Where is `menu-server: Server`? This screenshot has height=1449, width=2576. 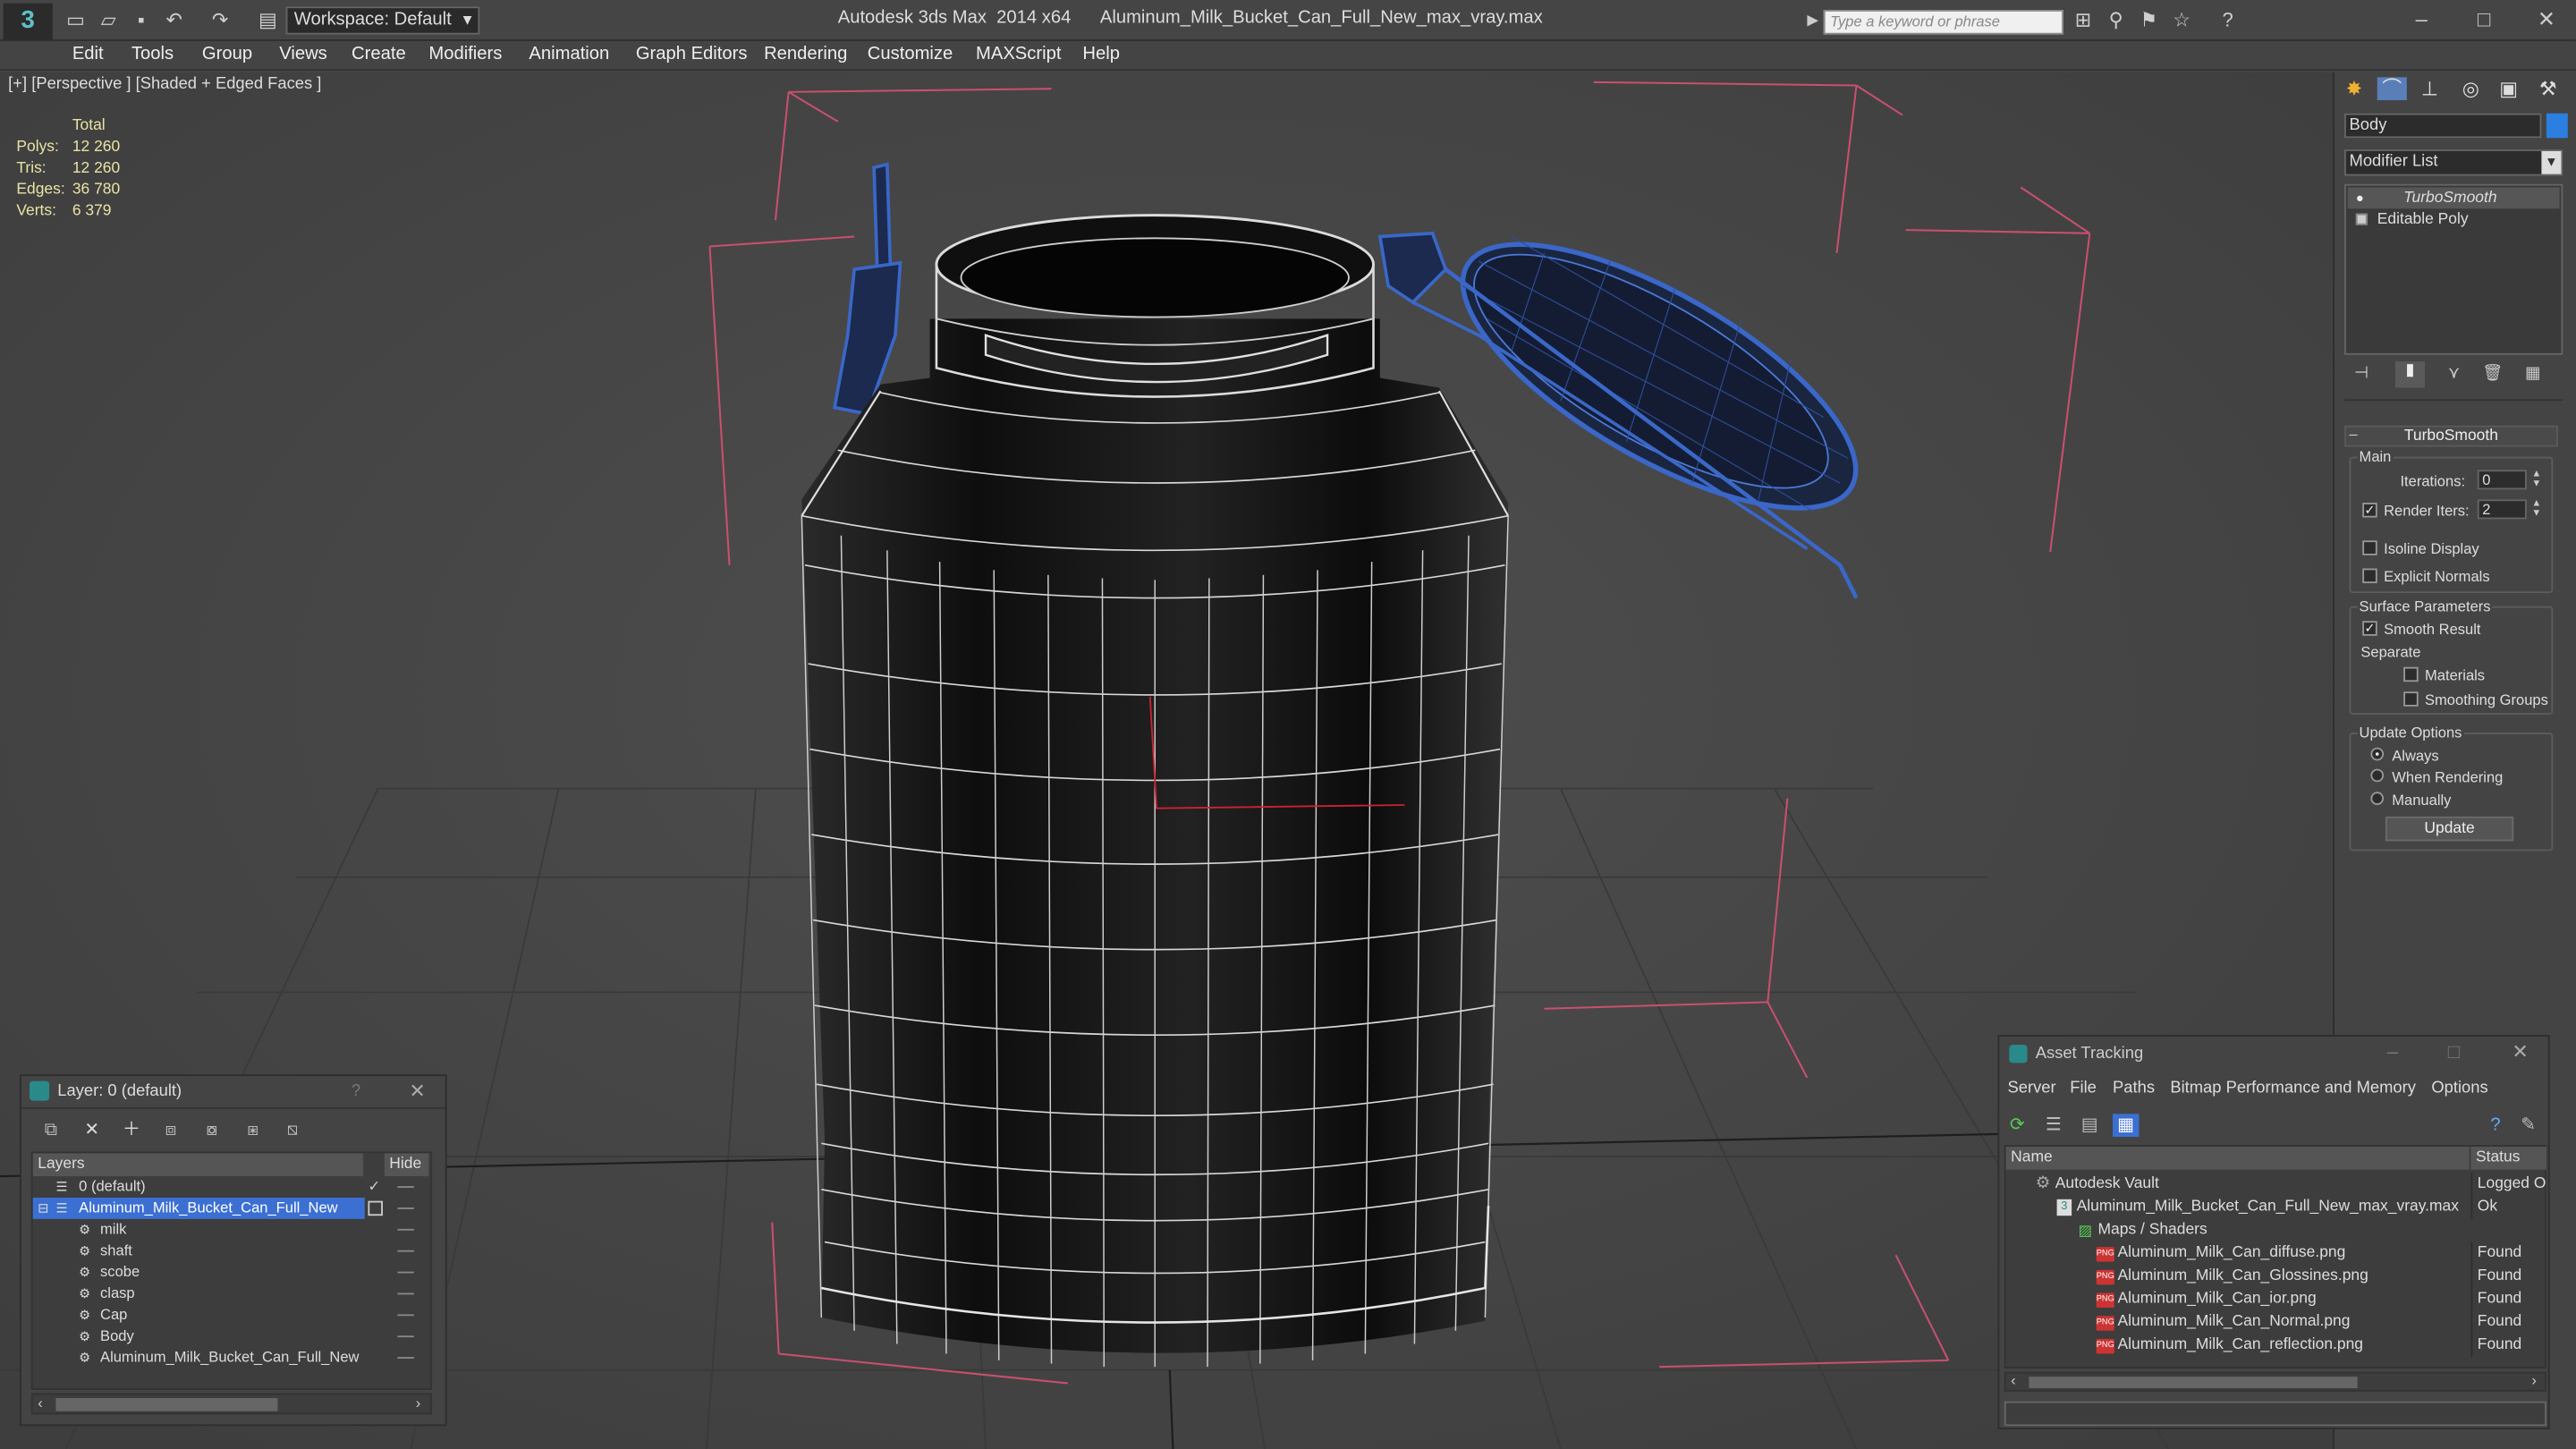
menu-server: Server is located at coordinates (2031, 1088).